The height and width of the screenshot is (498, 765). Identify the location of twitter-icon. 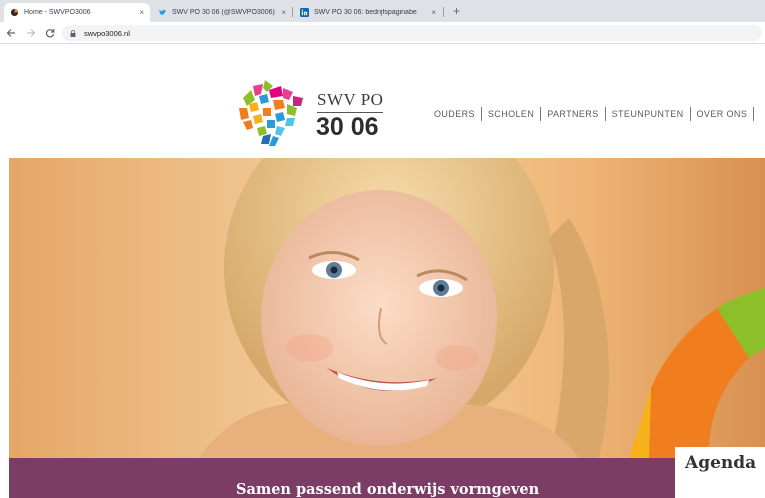
(162, 12).